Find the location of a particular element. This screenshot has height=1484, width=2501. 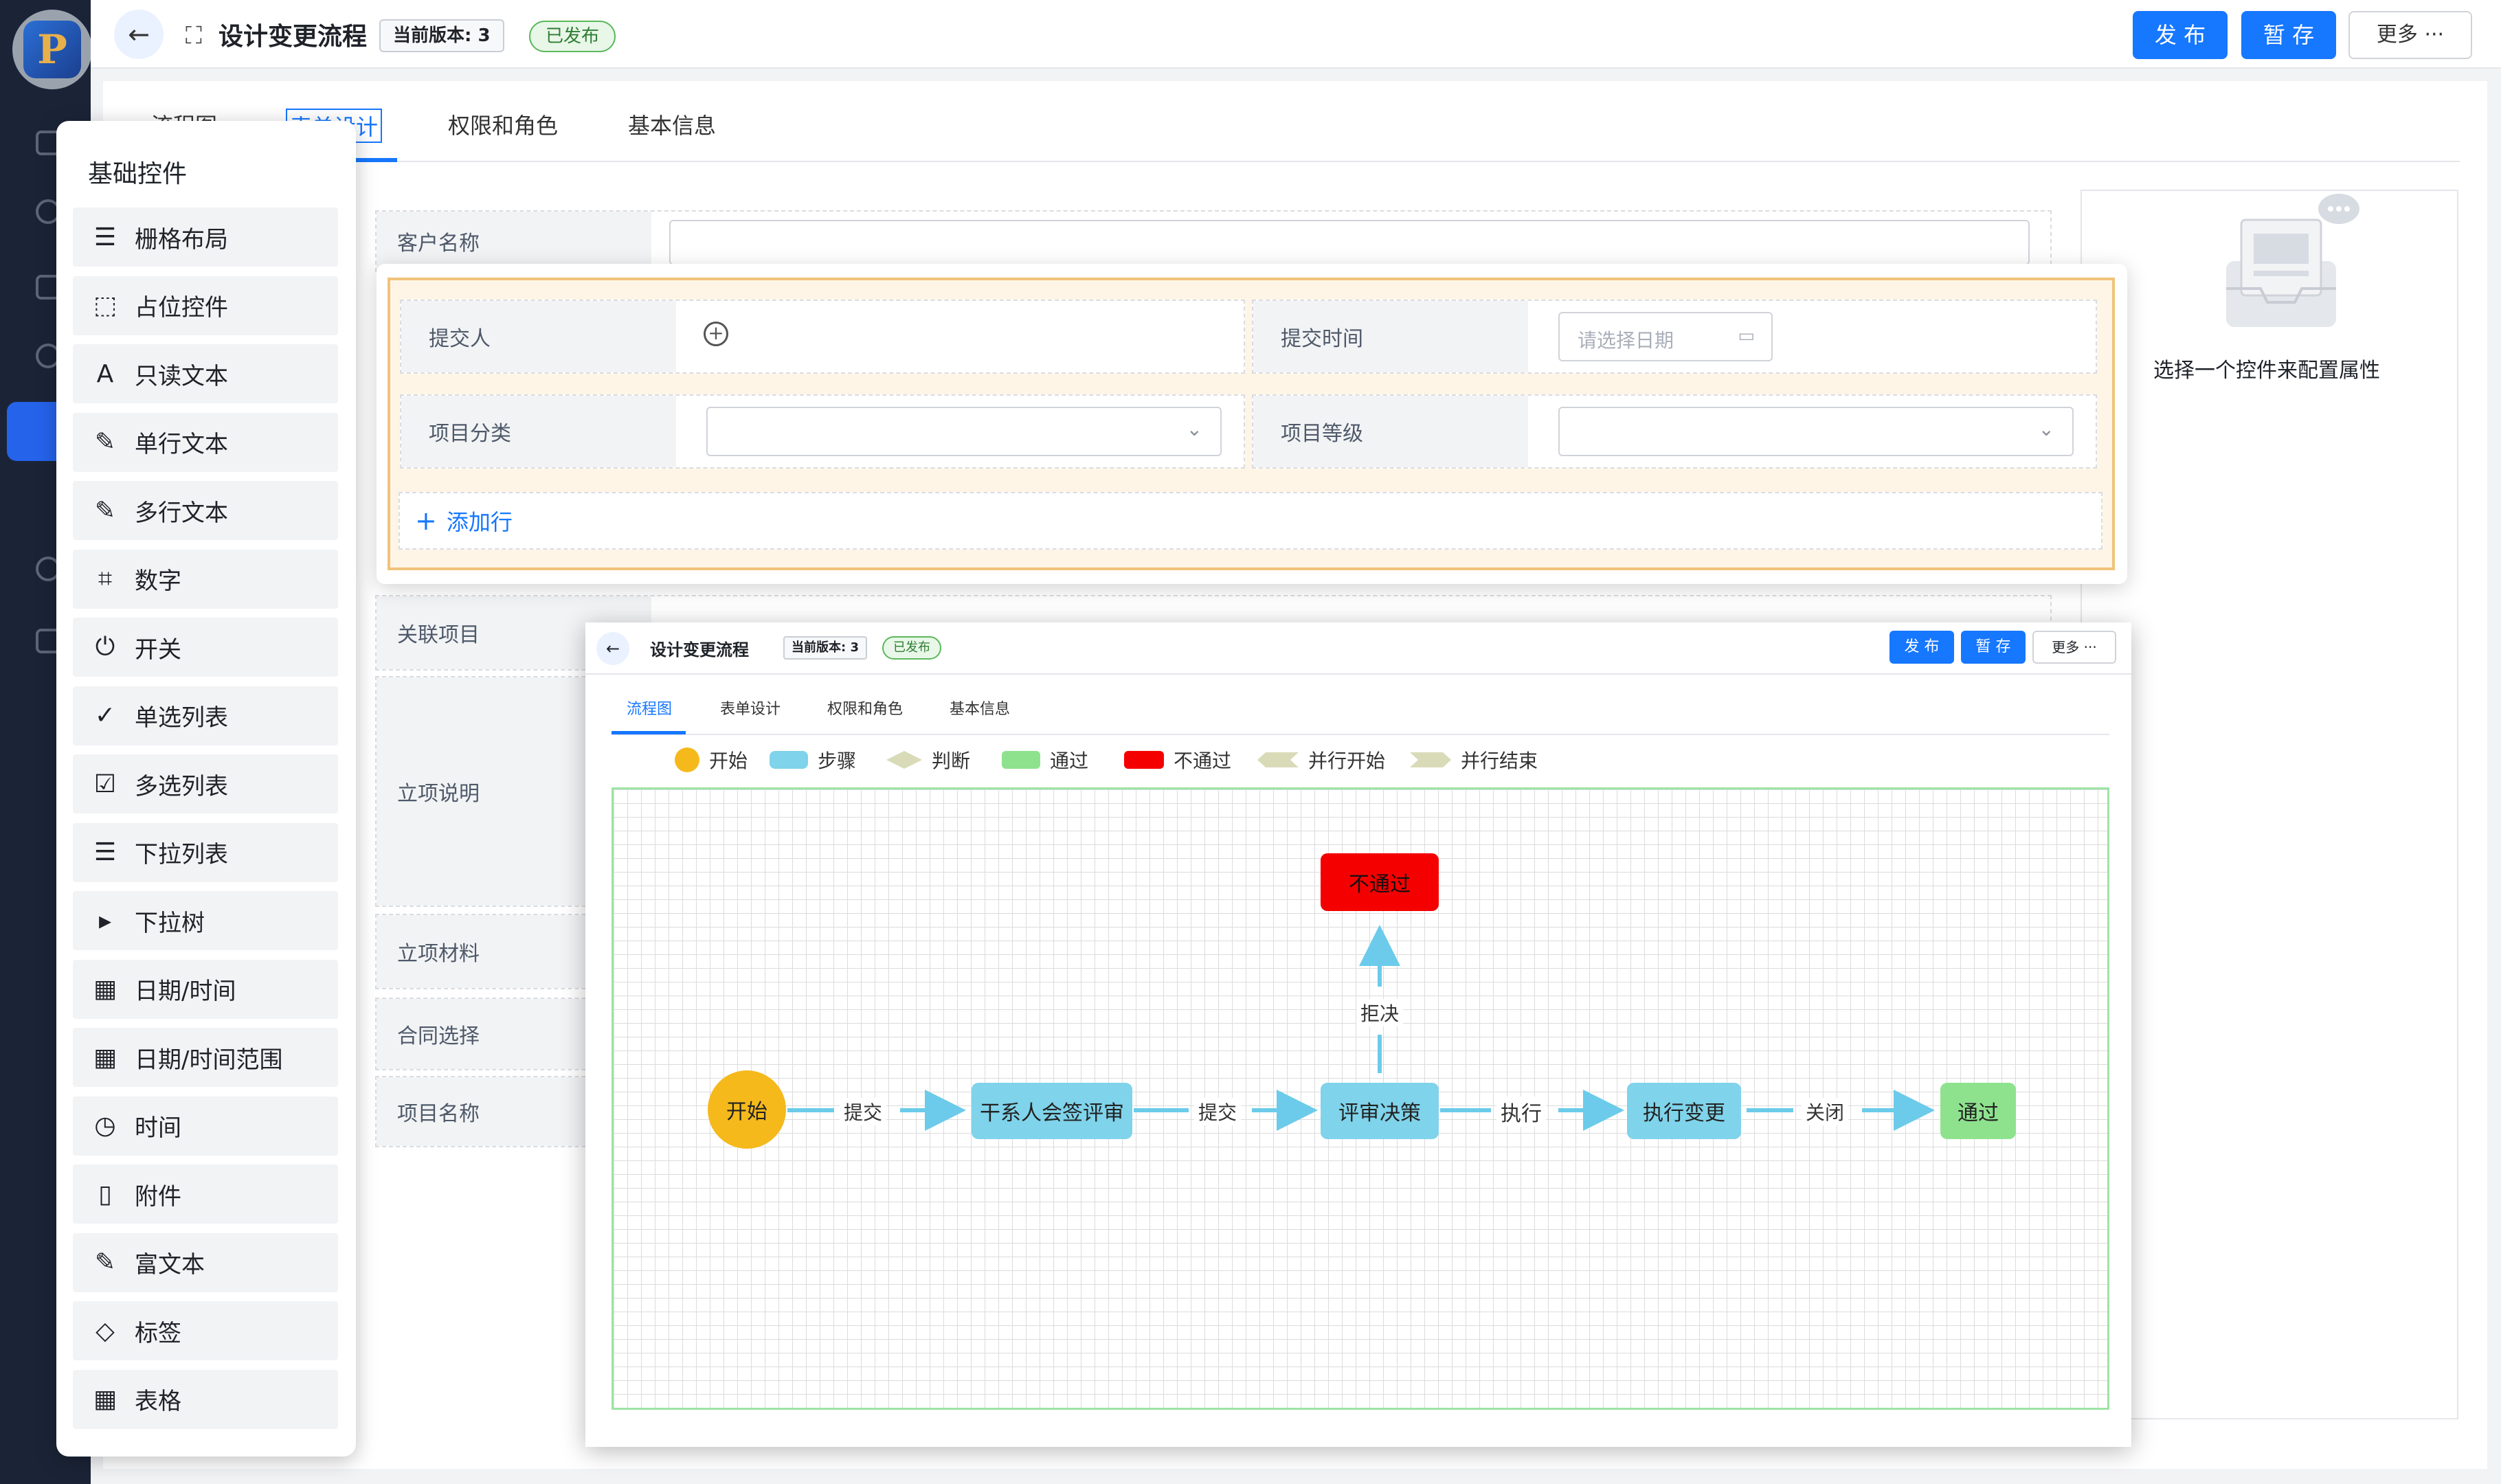

flow-node-reject: 不通过 is located at coordinates (1380, 882).